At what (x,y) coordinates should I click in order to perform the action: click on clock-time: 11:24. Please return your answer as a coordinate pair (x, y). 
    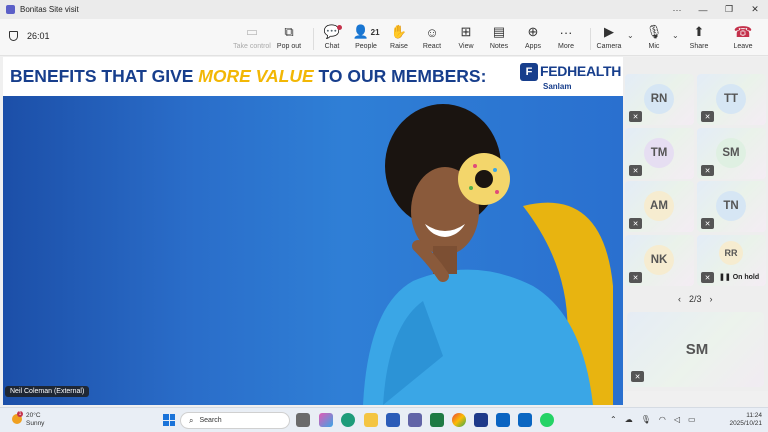
    Looking at the image, I should click on (754, 415).